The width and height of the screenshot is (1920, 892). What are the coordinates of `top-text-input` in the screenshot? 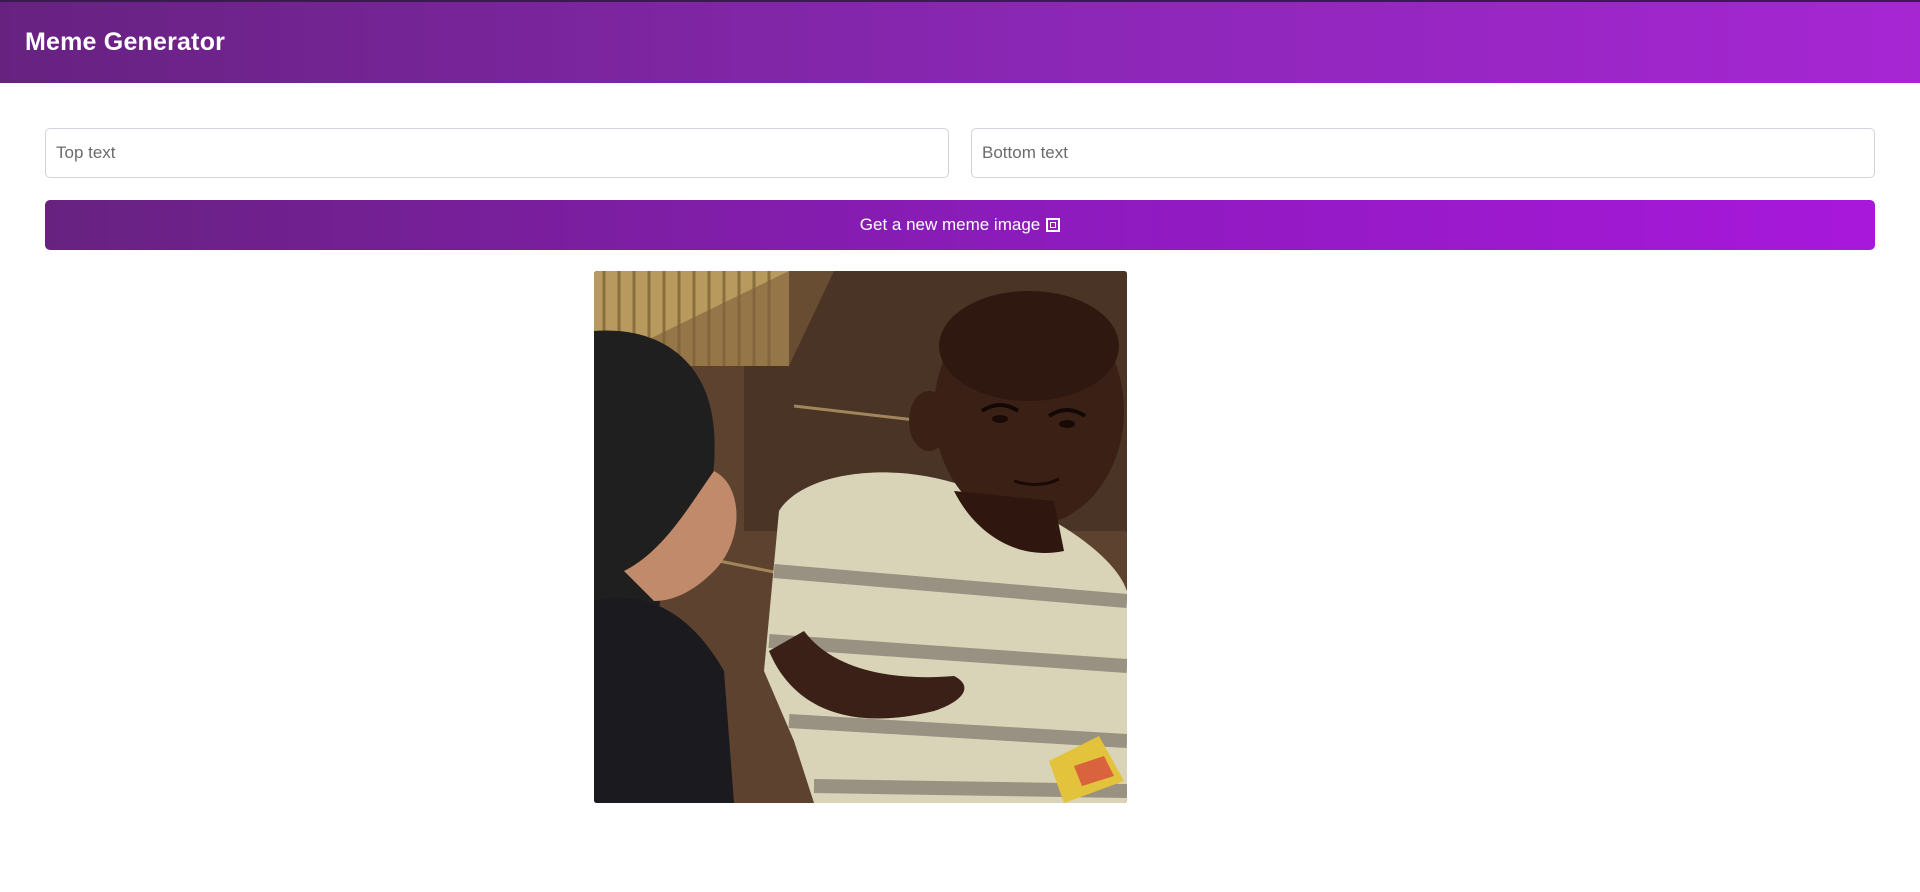 It's located at (497, 153).